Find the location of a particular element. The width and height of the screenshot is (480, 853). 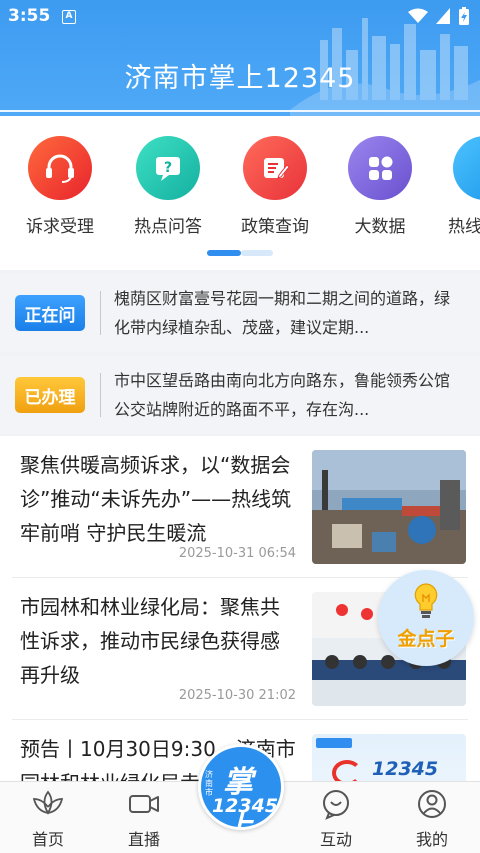

quick-item-hot-qa: ? 热点问答 is located at coordinates (168, 186).